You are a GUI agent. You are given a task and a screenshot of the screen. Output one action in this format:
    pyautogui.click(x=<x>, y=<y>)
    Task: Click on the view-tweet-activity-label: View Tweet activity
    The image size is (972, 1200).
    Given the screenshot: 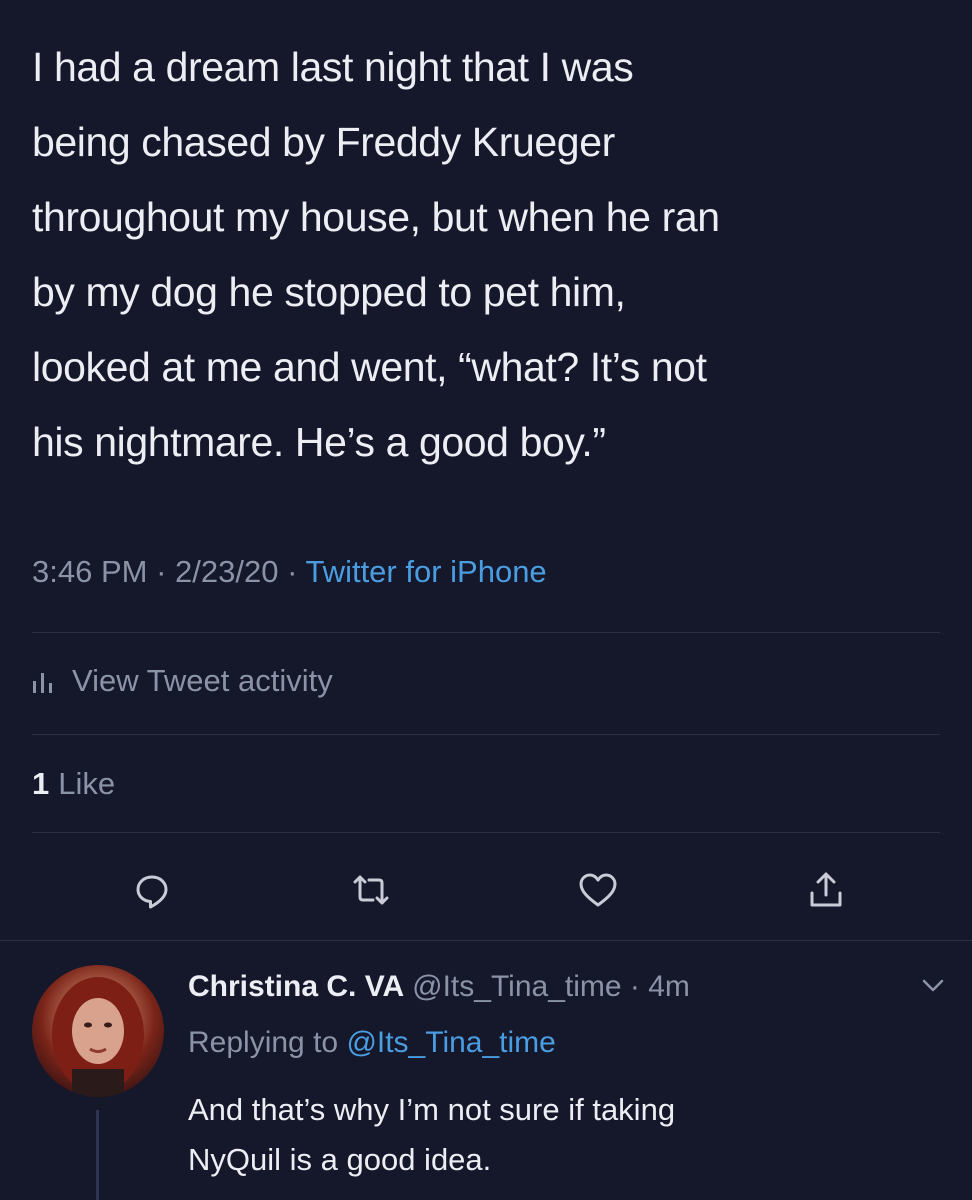 What is the action you would take?
    pyautogui.click(x=202, y=680)
    